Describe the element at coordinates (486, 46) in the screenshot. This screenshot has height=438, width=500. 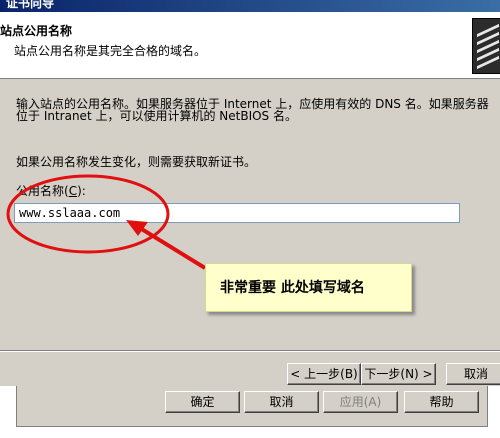
I see `certificate-wizard-icon` at that location.